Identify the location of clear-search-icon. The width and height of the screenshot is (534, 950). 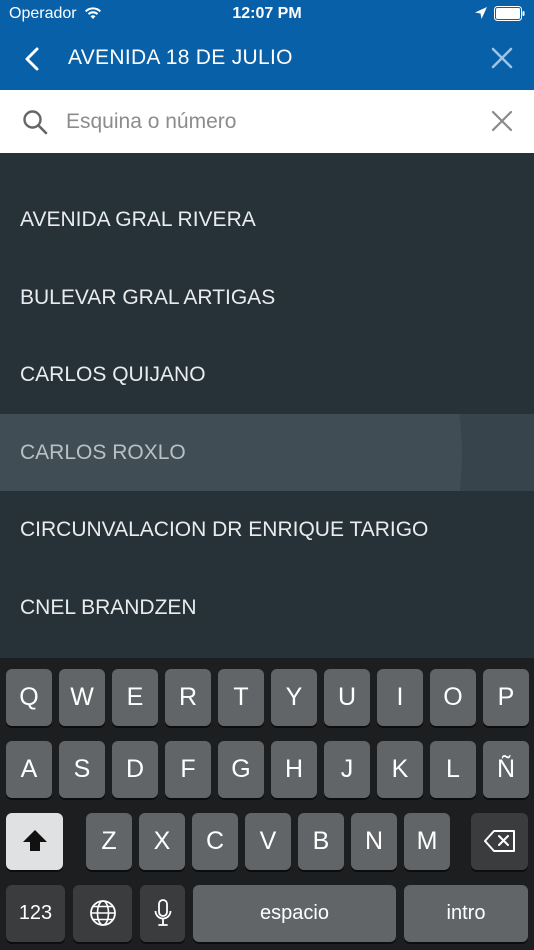
(502, 121).